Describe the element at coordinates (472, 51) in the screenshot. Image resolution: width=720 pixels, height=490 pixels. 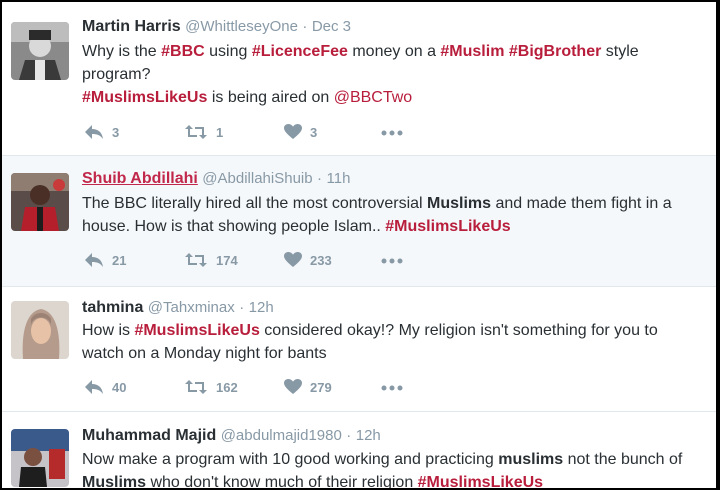
I see `hashtag-link: #Muslim` at that location.